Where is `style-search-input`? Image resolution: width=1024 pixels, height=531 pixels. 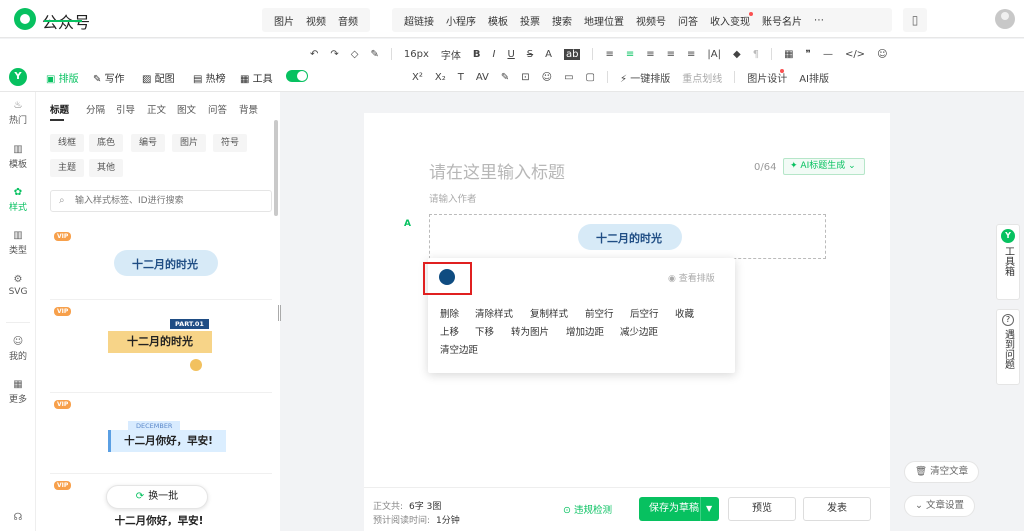
style-search-input is located at coordinates (170, 201).